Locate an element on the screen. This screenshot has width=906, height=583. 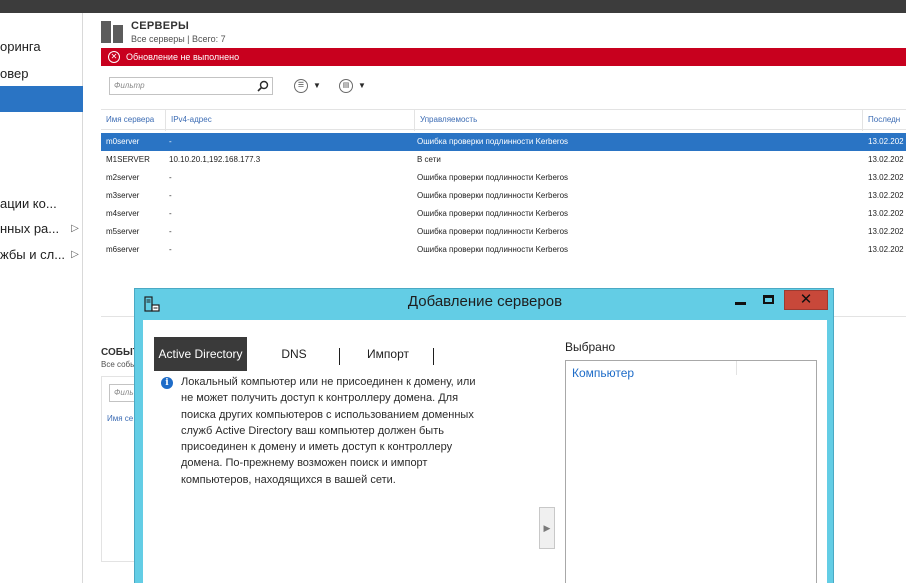
cell-name: m3server is located at coordinates (123, 195).